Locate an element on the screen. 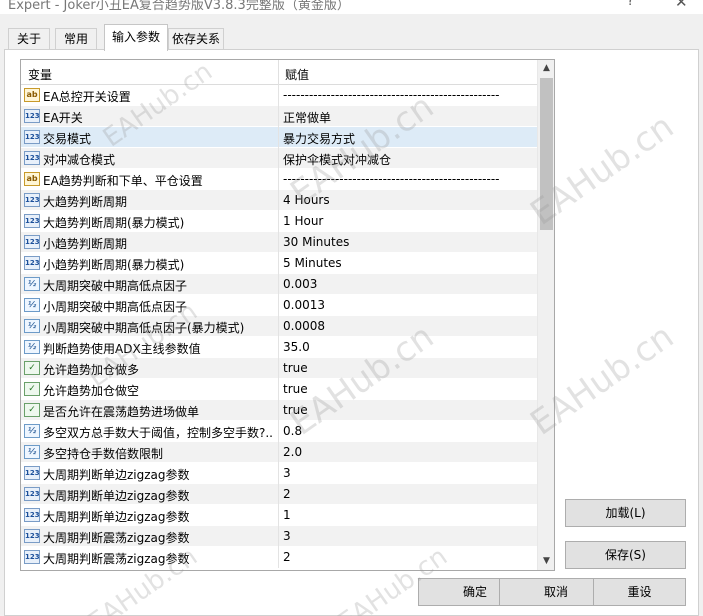 This screenshot has height=616, width=703. variable-name: 小趋势判断周期 is located at coordinates (85, 244).